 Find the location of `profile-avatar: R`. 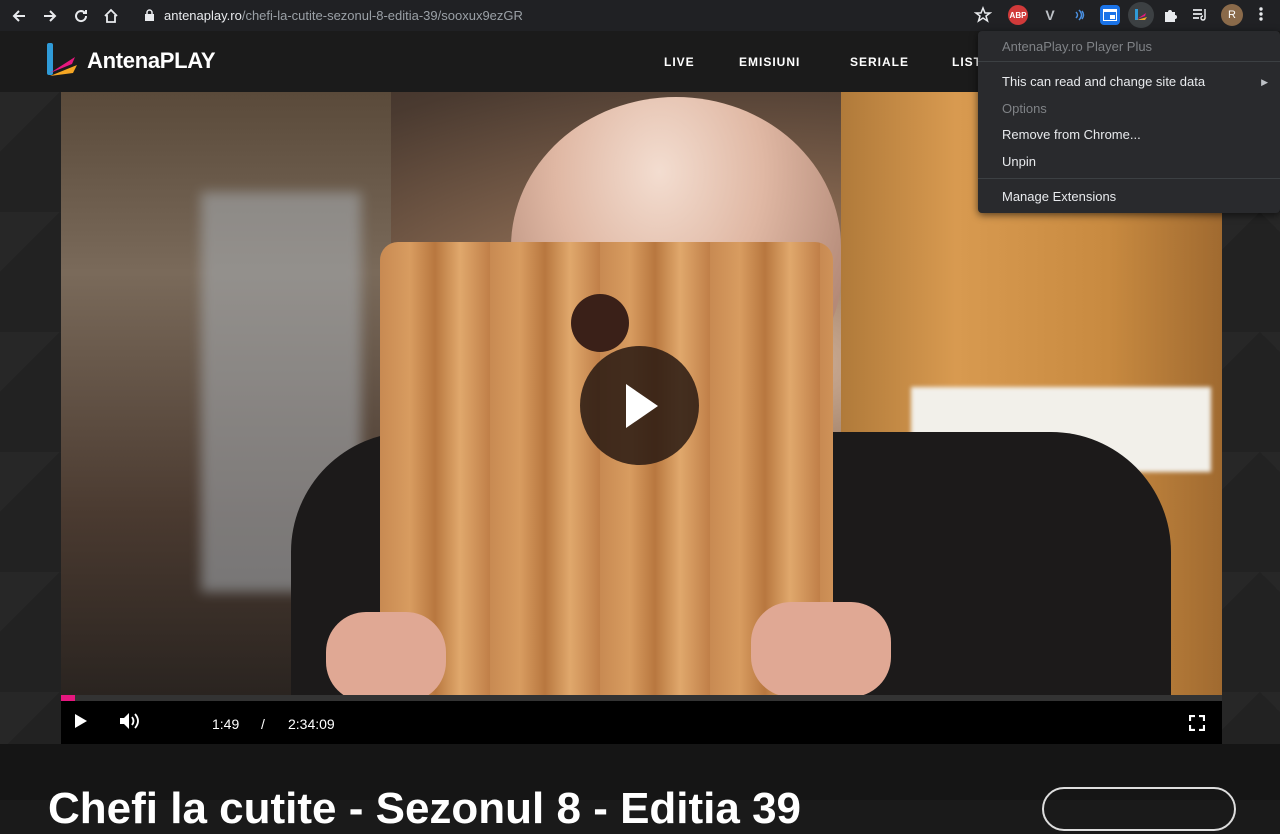

profile-avatar: R is located at coordinates (1232, 15).